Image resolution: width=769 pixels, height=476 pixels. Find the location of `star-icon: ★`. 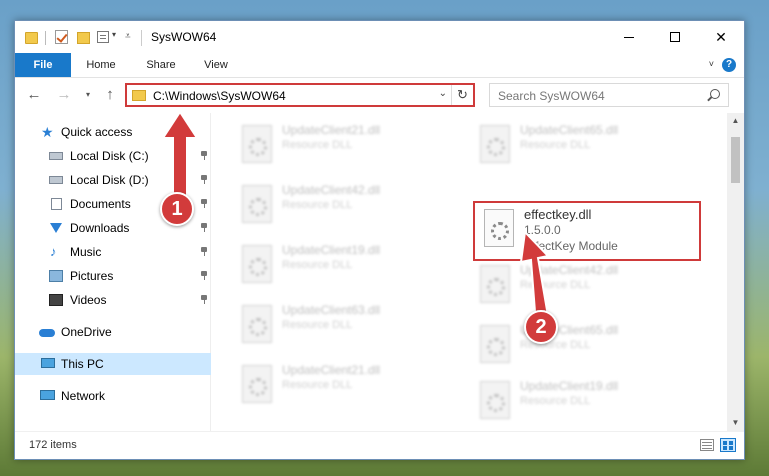

star-icon: ★ is located at coordinates (47, 132).